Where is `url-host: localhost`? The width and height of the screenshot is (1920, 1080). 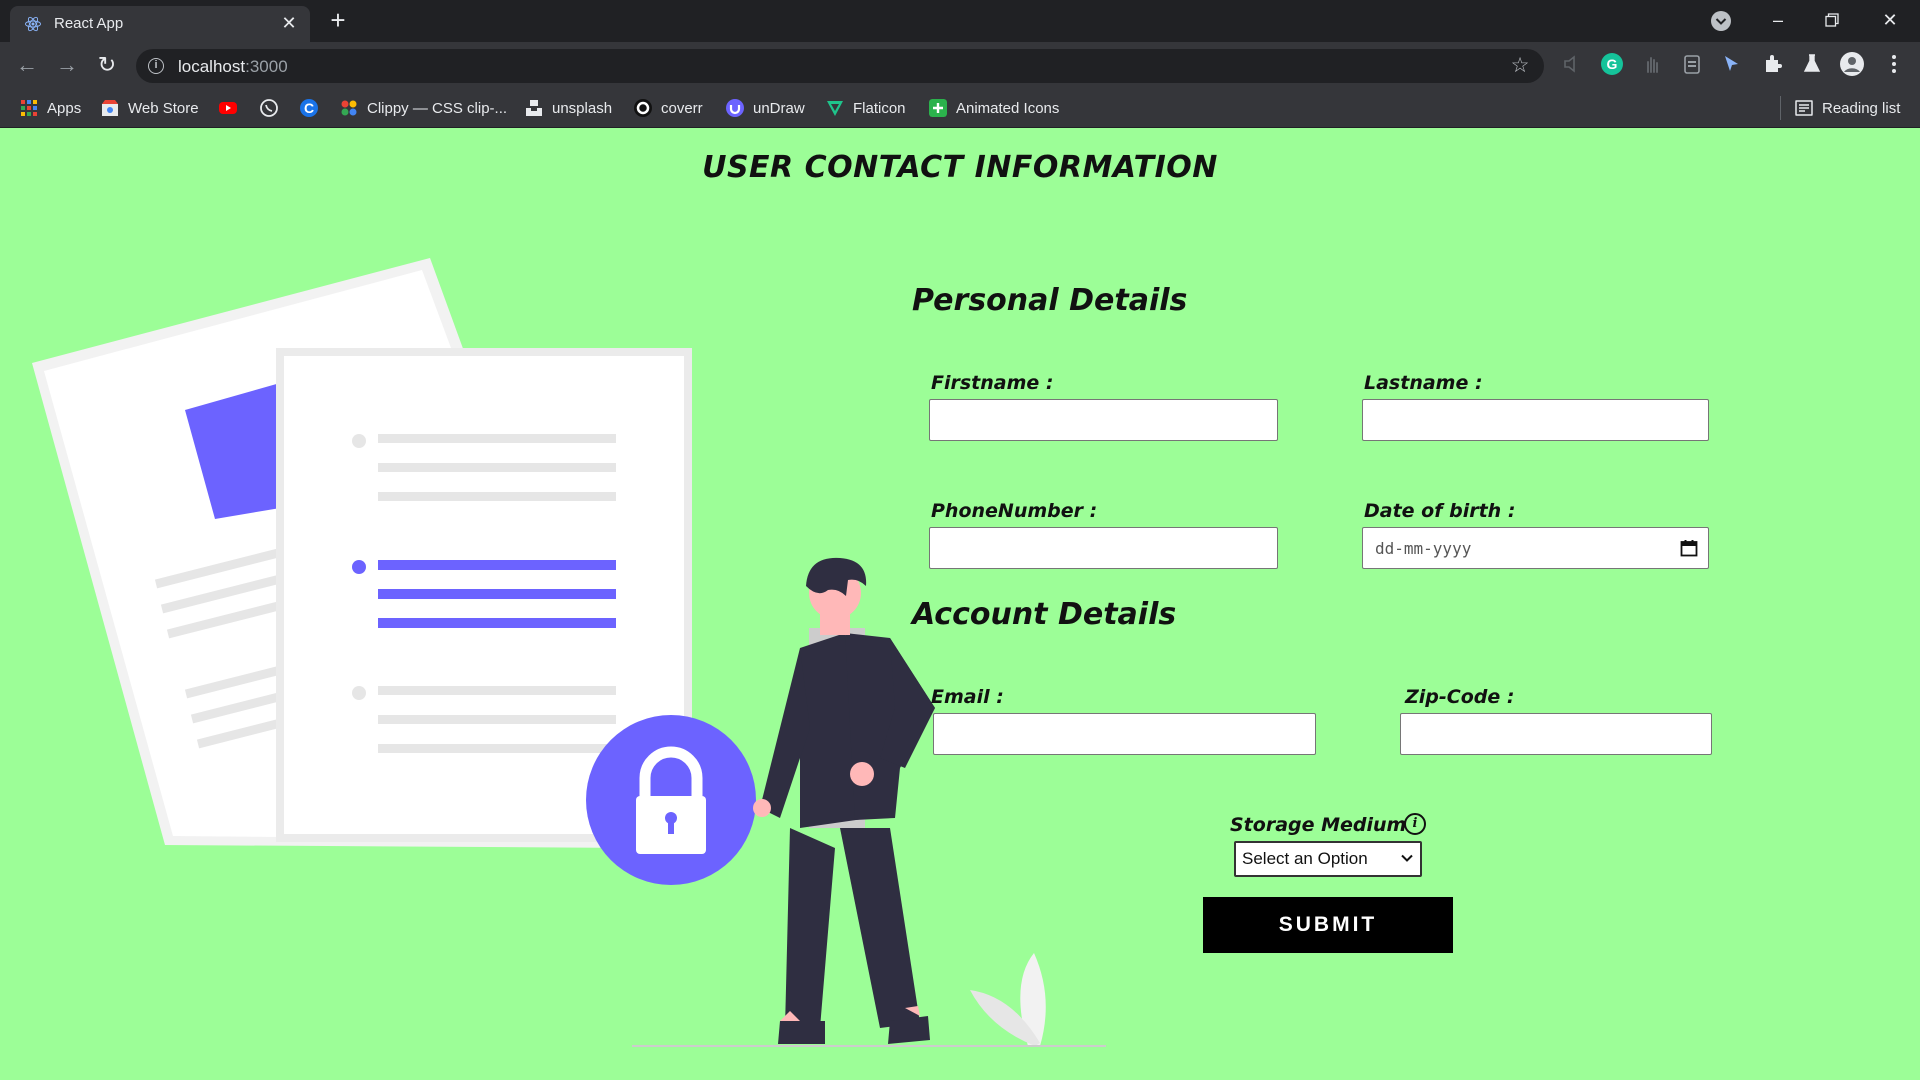 url-host: localhost is located at coordinates (212, 66).